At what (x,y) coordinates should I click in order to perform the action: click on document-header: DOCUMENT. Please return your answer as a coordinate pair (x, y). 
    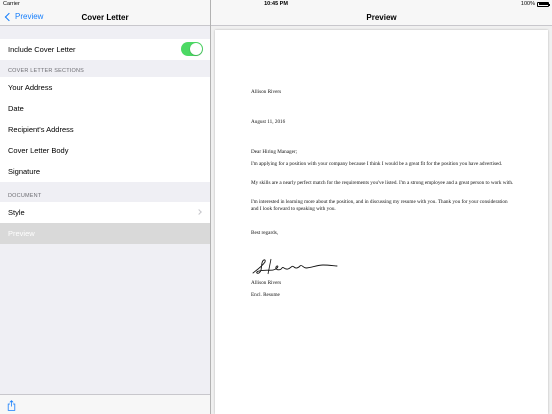
    Looking at the image, I should click on (25, 196).